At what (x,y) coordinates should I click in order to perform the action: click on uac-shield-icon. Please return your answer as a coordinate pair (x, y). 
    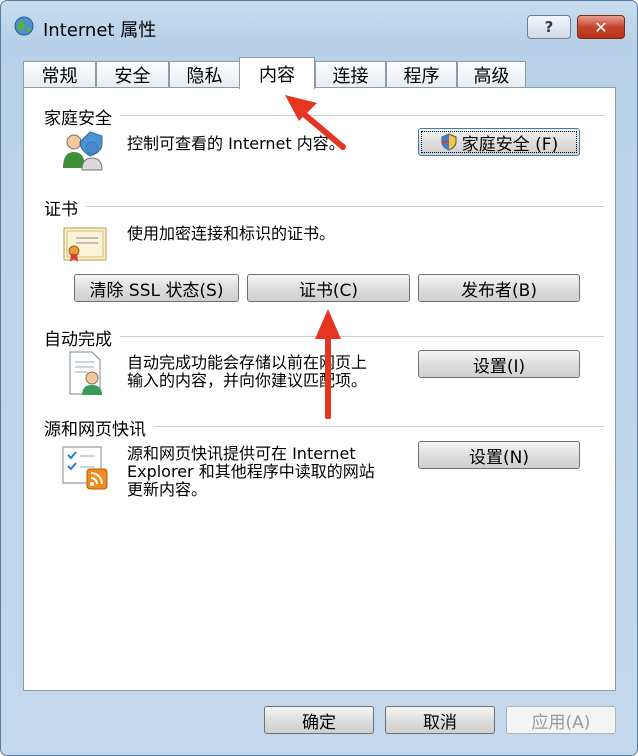
    Looking at the image, I should click on (449, 142).